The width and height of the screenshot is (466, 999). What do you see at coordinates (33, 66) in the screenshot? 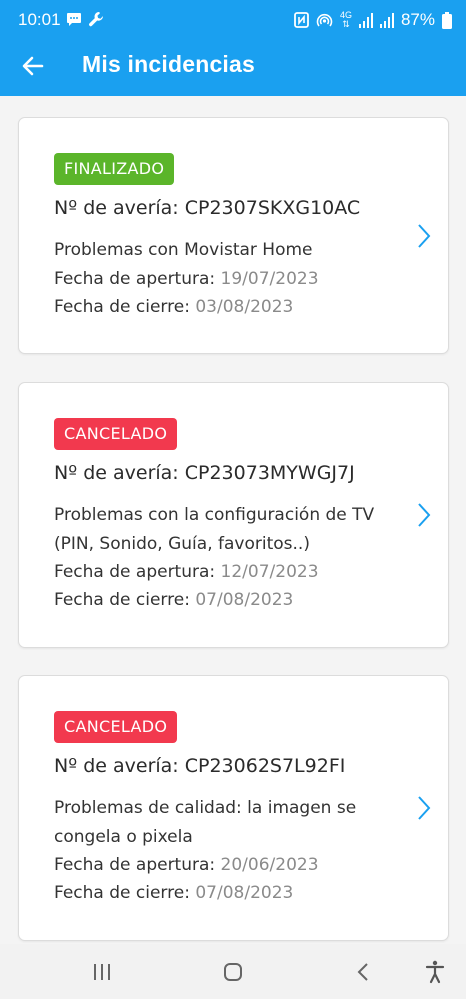
I see `arrow-left-icon` at bounding box center [33, 66].